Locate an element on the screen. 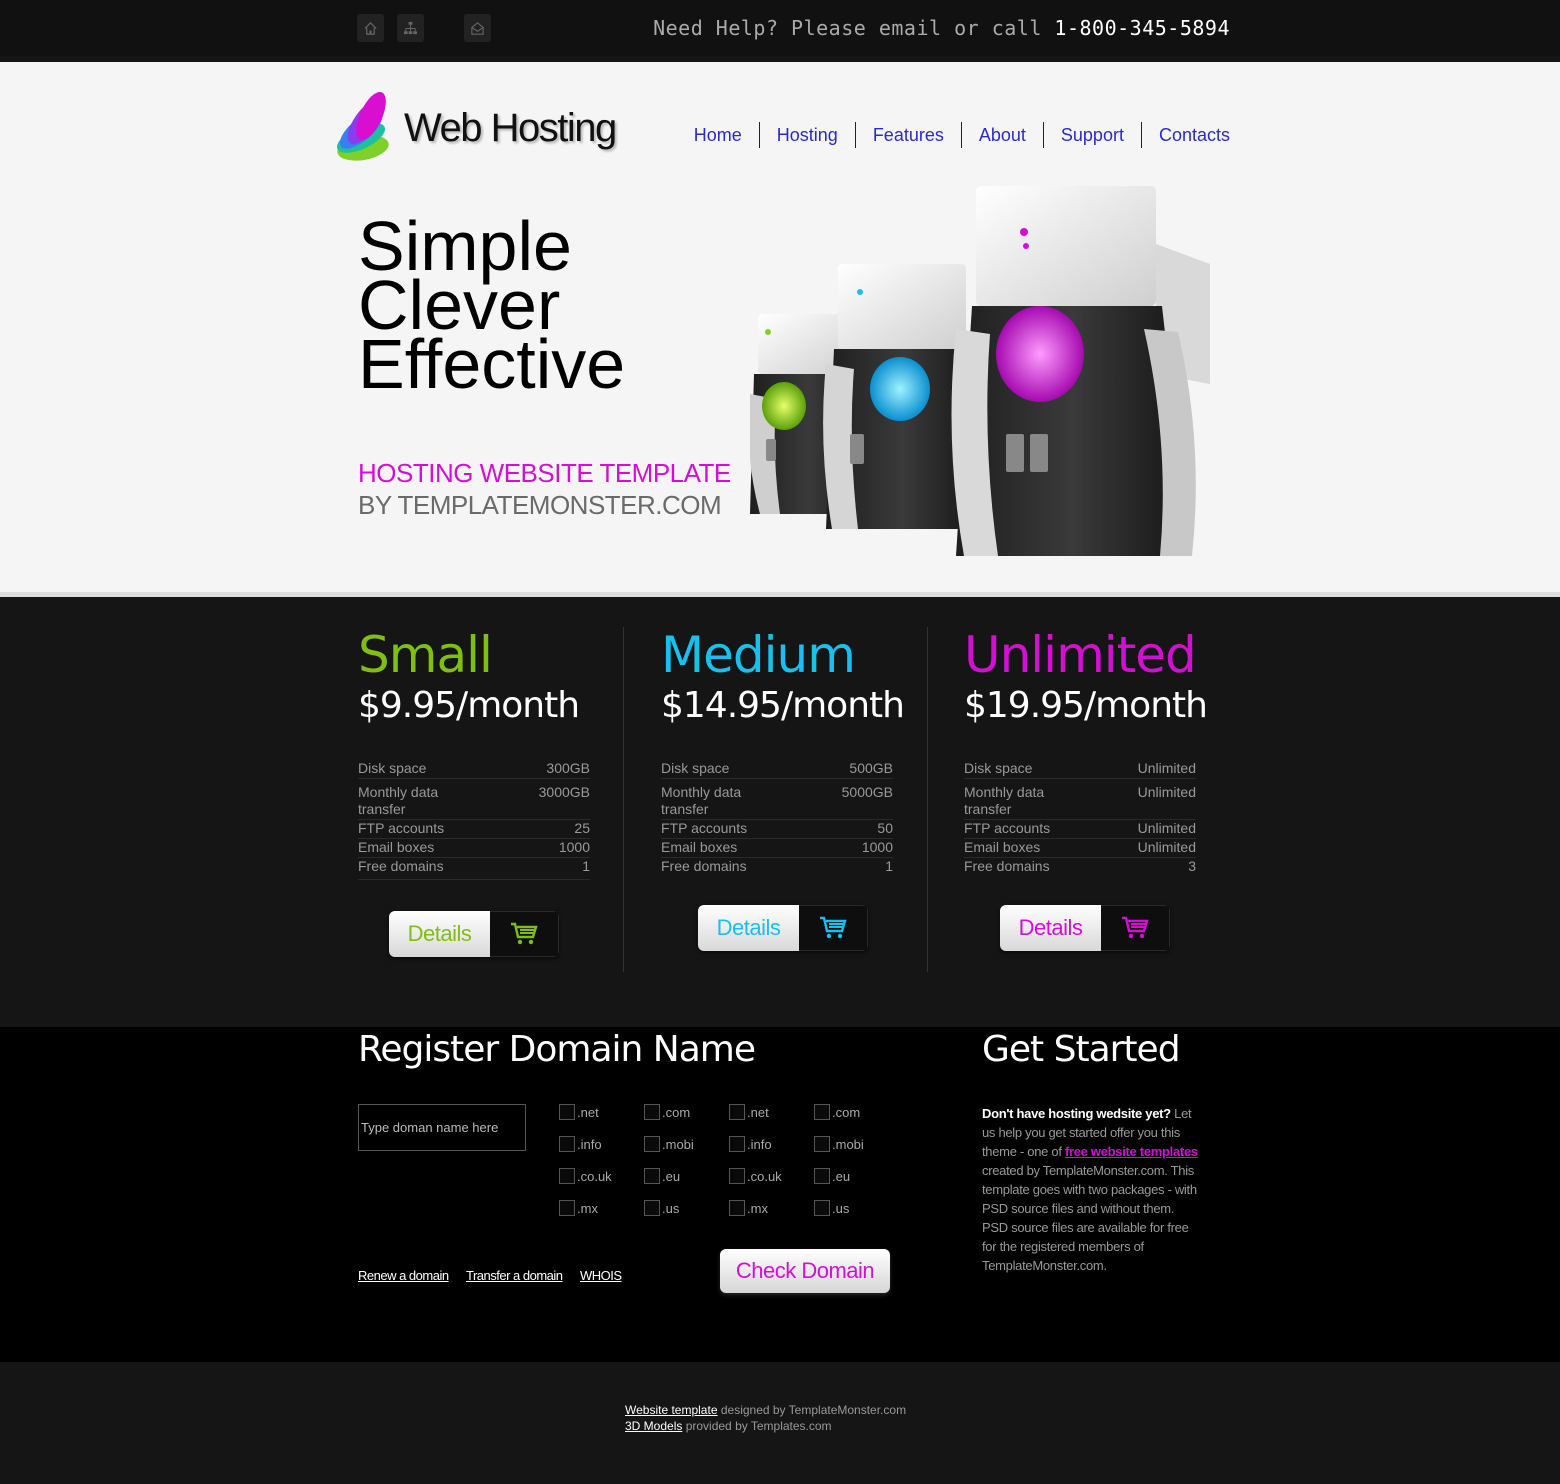  nav-contacts: Contacts is located at coordinates (1185, 135).